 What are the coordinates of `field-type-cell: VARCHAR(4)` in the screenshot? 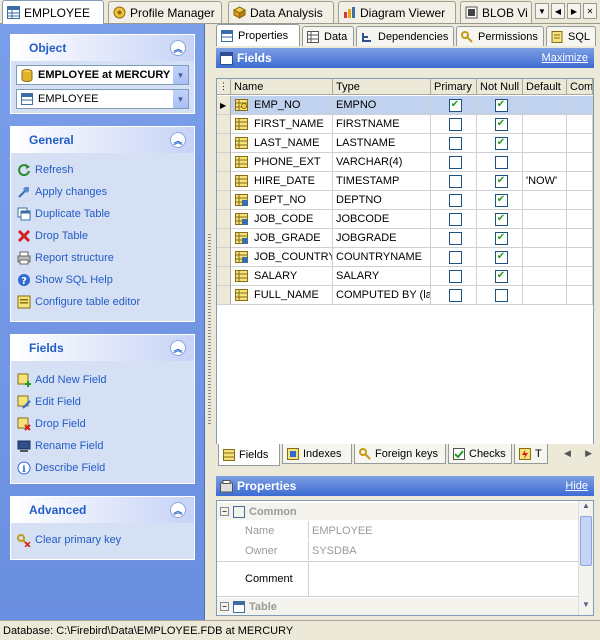 It's located at (382, 162).